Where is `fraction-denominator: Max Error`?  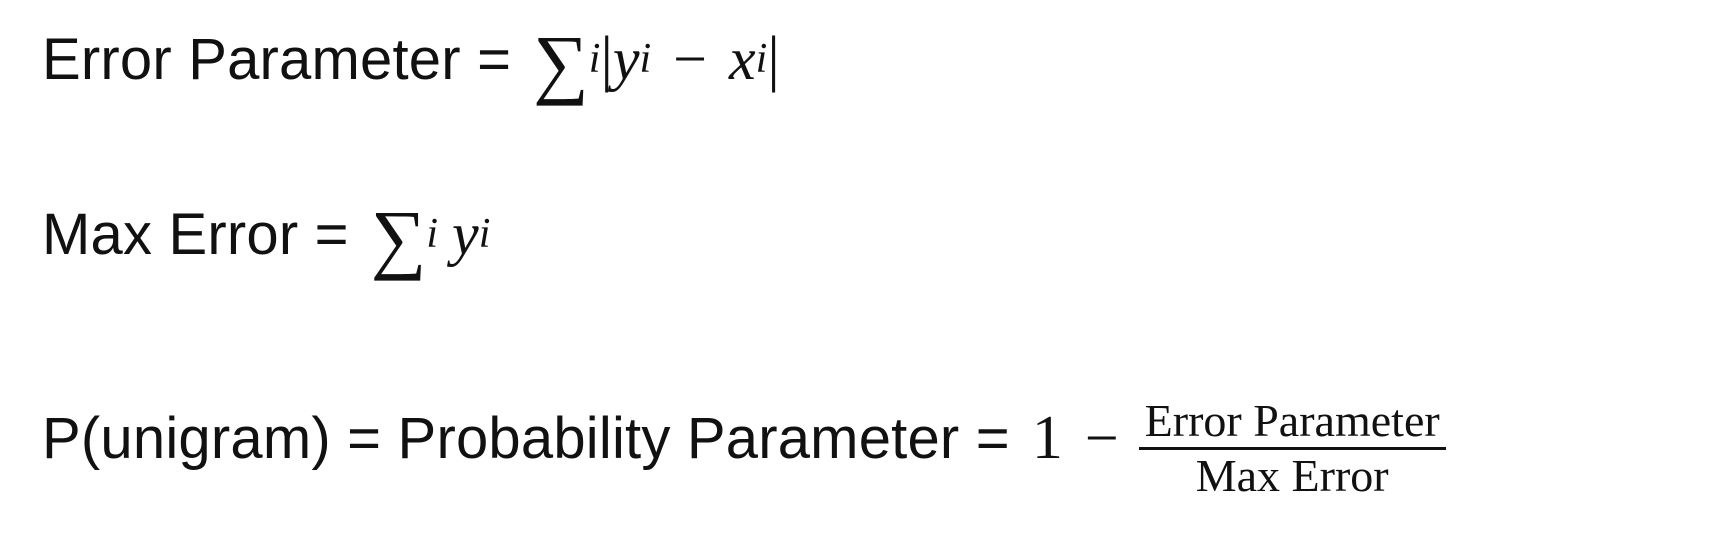
fraction-denominator: Max Error is located at coordinates (1292, 475).